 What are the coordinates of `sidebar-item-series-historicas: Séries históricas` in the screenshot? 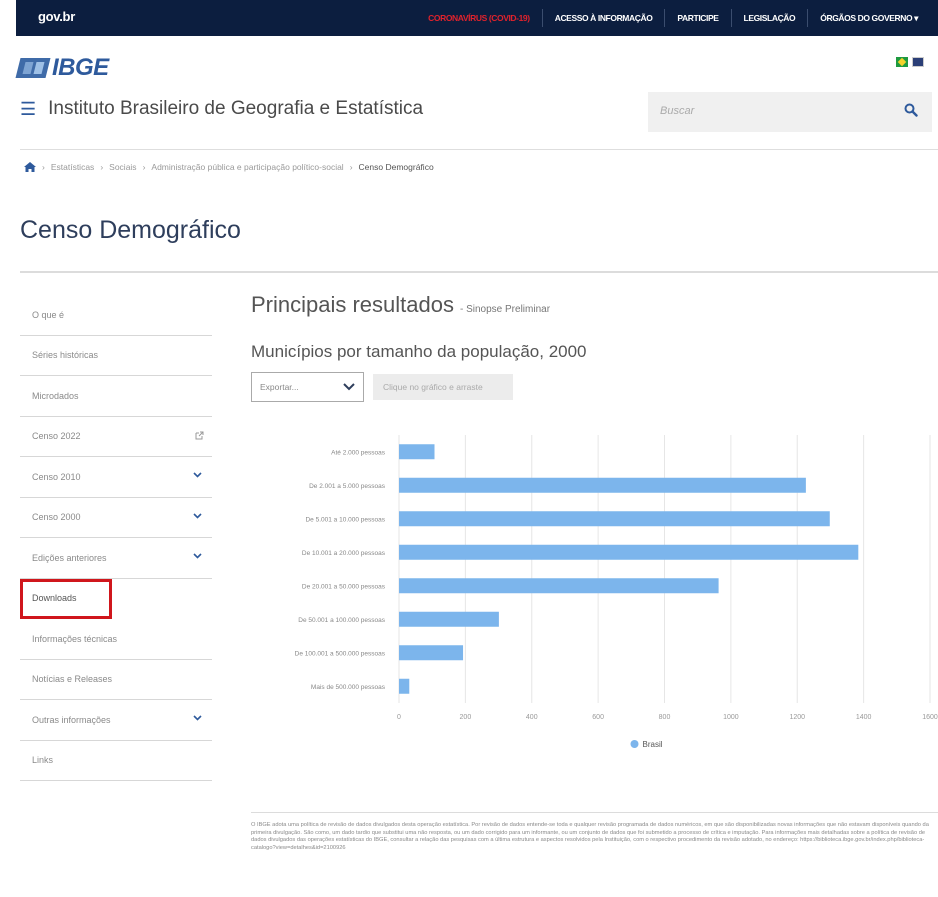 It's located at (116, 356).